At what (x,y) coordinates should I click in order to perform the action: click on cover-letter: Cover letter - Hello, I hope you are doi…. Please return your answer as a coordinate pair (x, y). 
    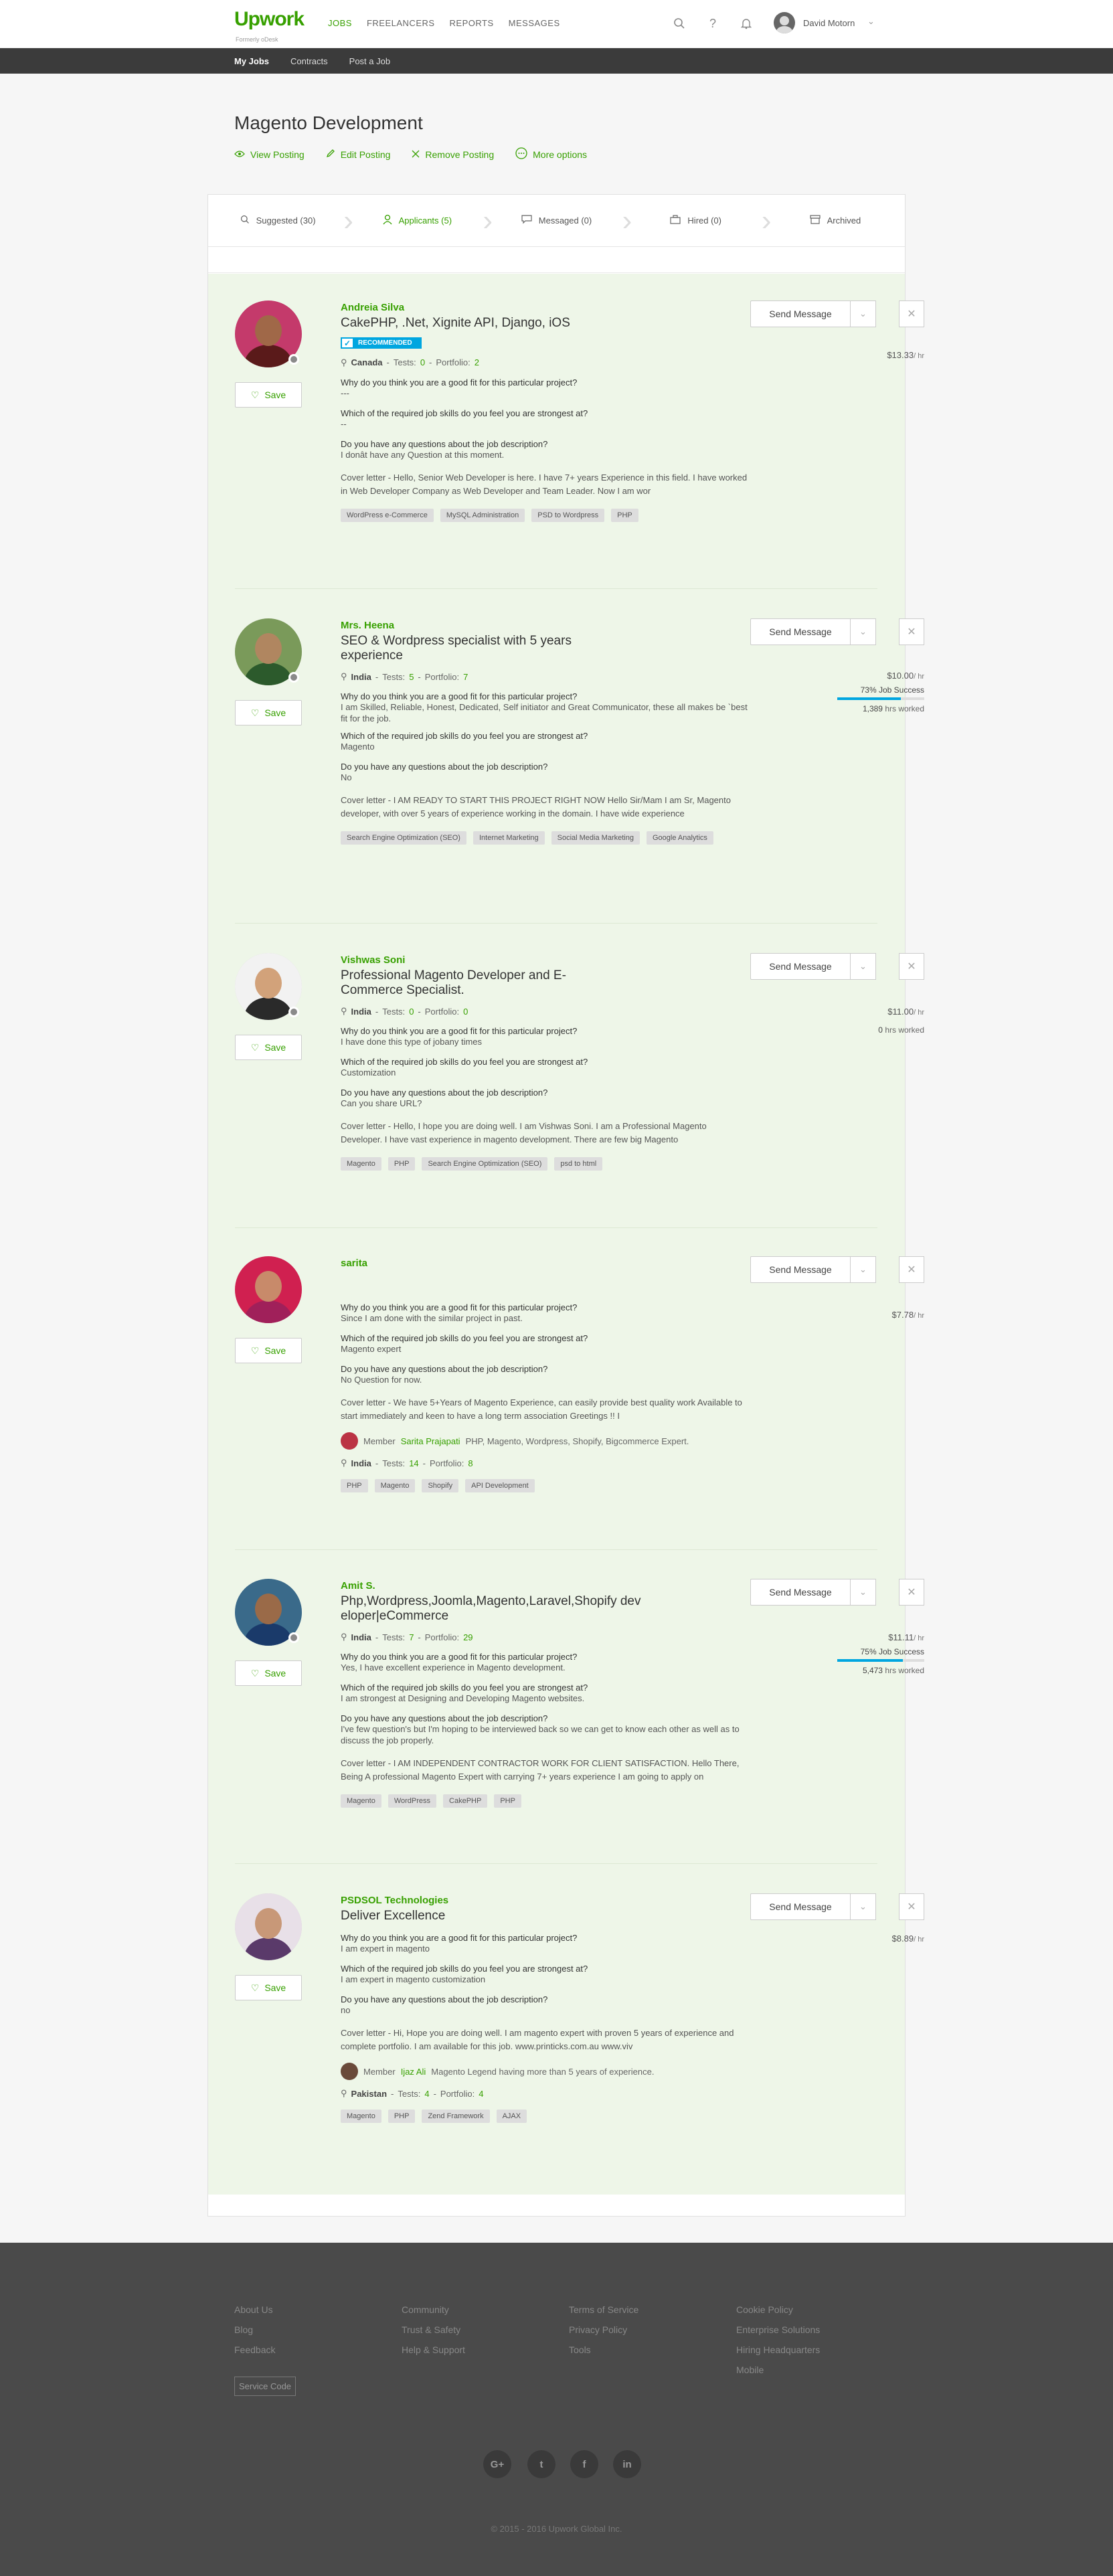
    Looking at the image, I should click on (545, 1133).